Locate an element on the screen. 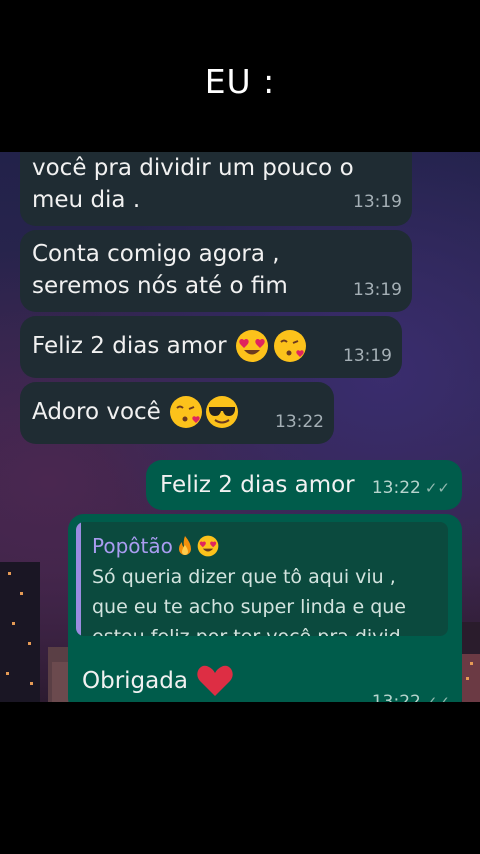  quoted-author-name: Popôtão is located at coordinates (132, 546).